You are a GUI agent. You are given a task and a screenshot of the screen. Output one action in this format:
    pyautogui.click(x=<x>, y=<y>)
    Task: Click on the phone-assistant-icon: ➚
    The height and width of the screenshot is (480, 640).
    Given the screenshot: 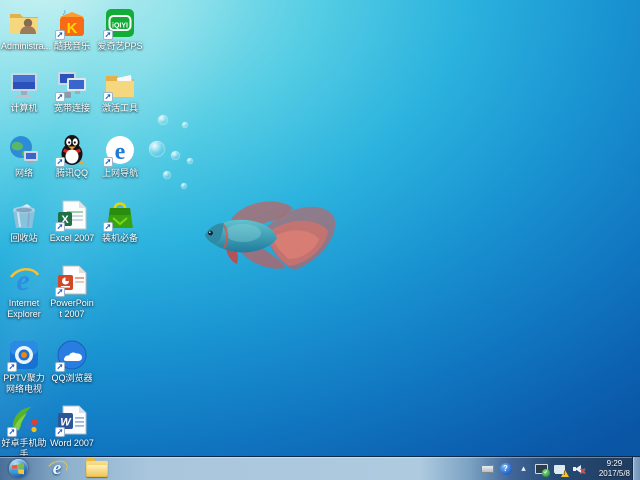 What is the action you would take?
    pyautogui.click(x=24, y=420)
    